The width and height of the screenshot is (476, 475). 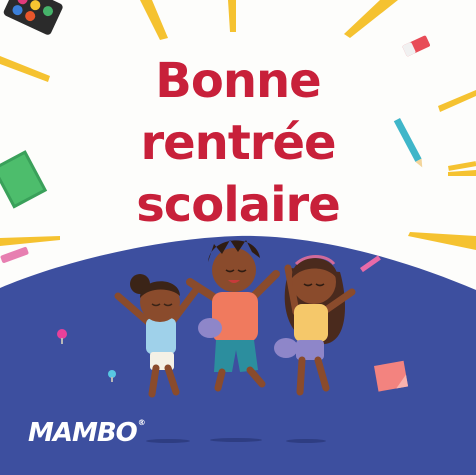 What do you see at coordinates (83, 433) in the screenshot?
I see `brand-name: MAMBO` at bounding box center [83, 433].